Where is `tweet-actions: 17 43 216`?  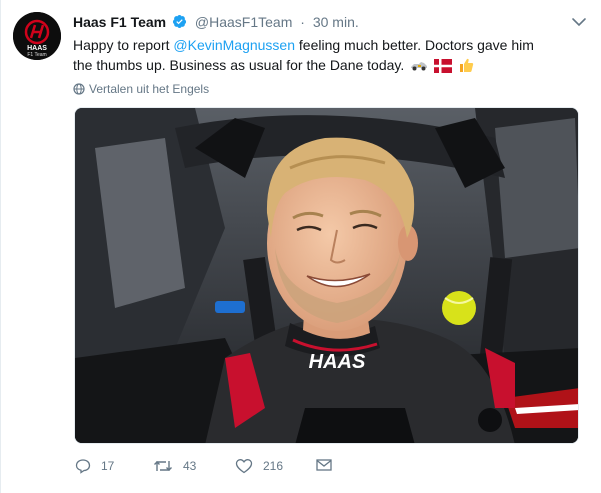 tweet-actions: 17 43 216 is located at coordinates (240, 469).